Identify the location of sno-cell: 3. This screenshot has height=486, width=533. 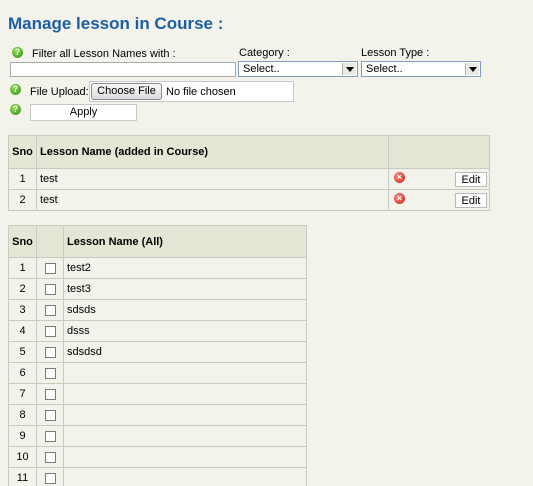
(22, 310).